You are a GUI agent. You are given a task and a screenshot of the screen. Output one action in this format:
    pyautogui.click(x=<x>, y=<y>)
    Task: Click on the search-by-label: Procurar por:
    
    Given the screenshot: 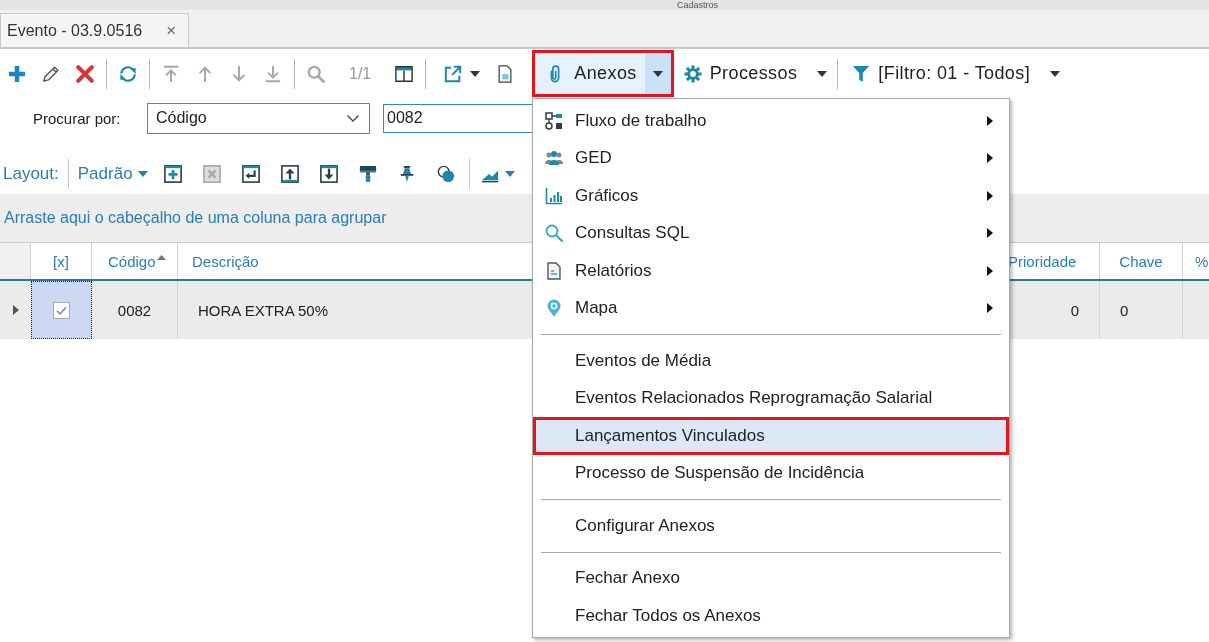 What is the action you would take?
    pyautogui.click(x=77, y=118)
    